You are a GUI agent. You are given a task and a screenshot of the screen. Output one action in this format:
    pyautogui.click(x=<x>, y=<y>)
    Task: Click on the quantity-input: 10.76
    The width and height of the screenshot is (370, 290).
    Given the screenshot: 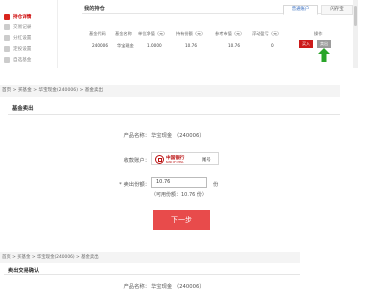 What is the action you would take?
    pyautogui.click(x=179, y=182)
    